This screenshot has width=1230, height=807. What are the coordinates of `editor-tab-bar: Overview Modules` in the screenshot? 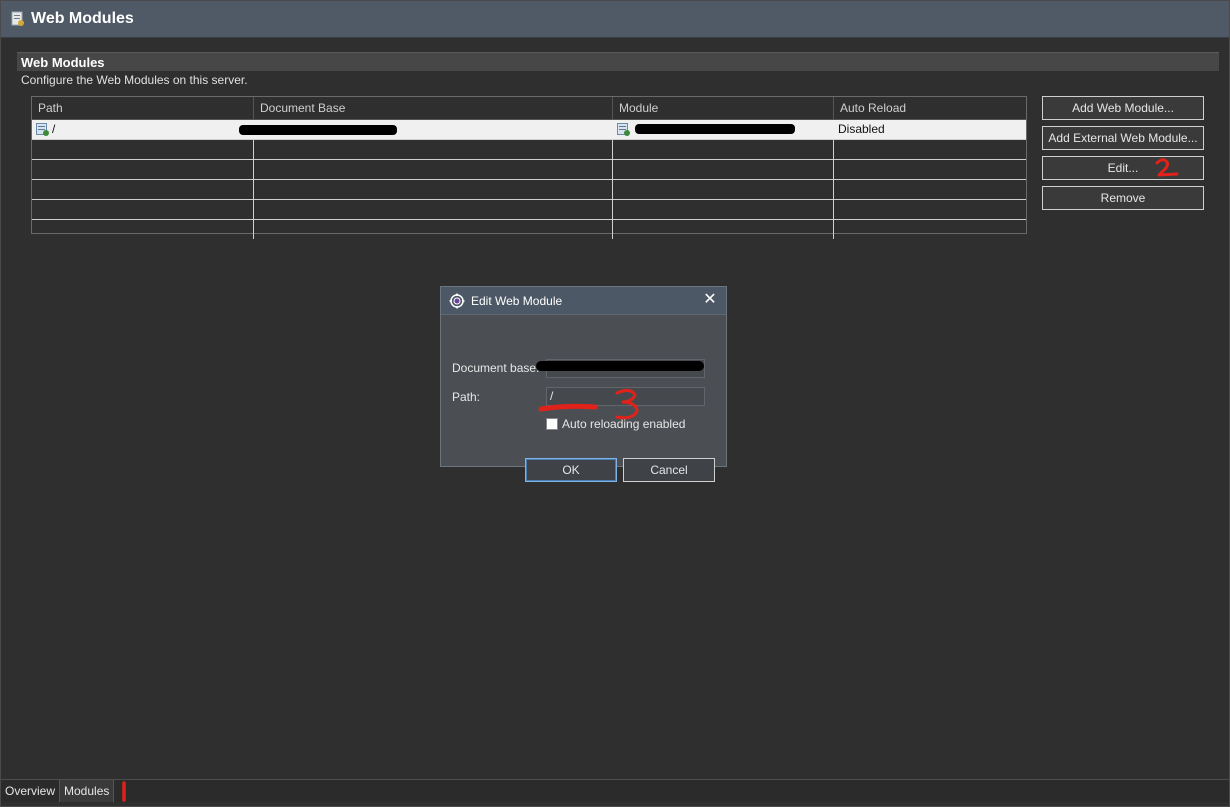 It's located at (615, 790).